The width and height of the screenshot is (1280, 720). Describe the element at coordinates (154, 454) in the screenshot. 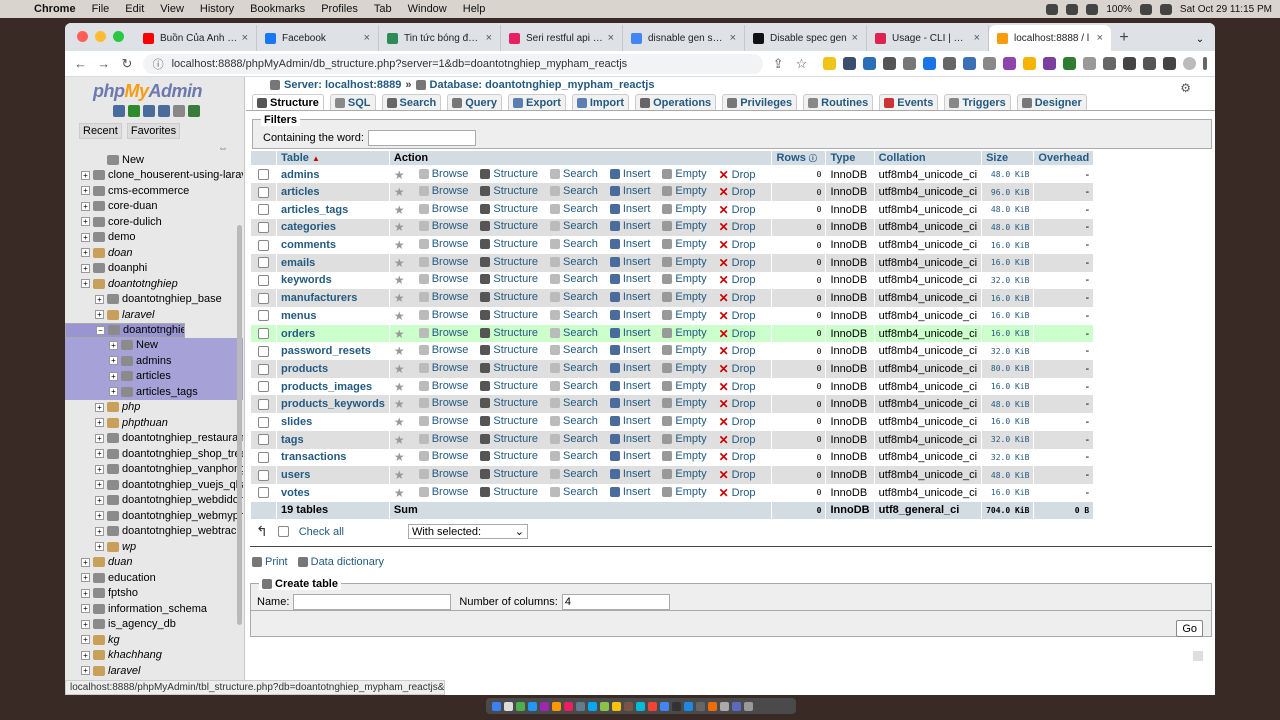

I see `tree-node: + doantotnghiep_shop_tree` at that location.